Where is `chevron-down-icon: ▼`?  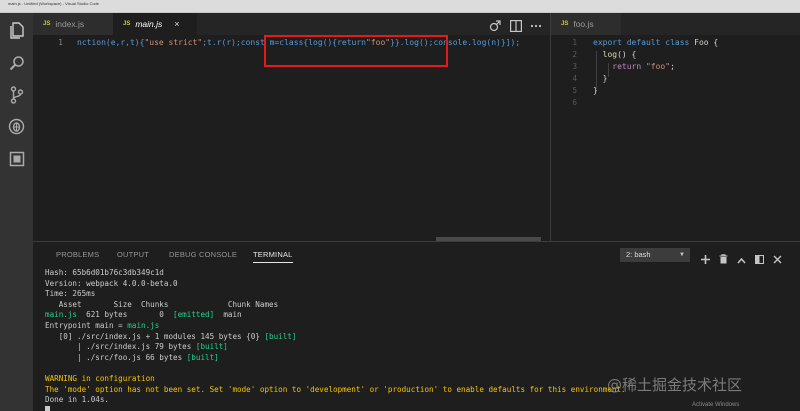
chevron-down-icon: ▼ is located at coordinates (682, 255).